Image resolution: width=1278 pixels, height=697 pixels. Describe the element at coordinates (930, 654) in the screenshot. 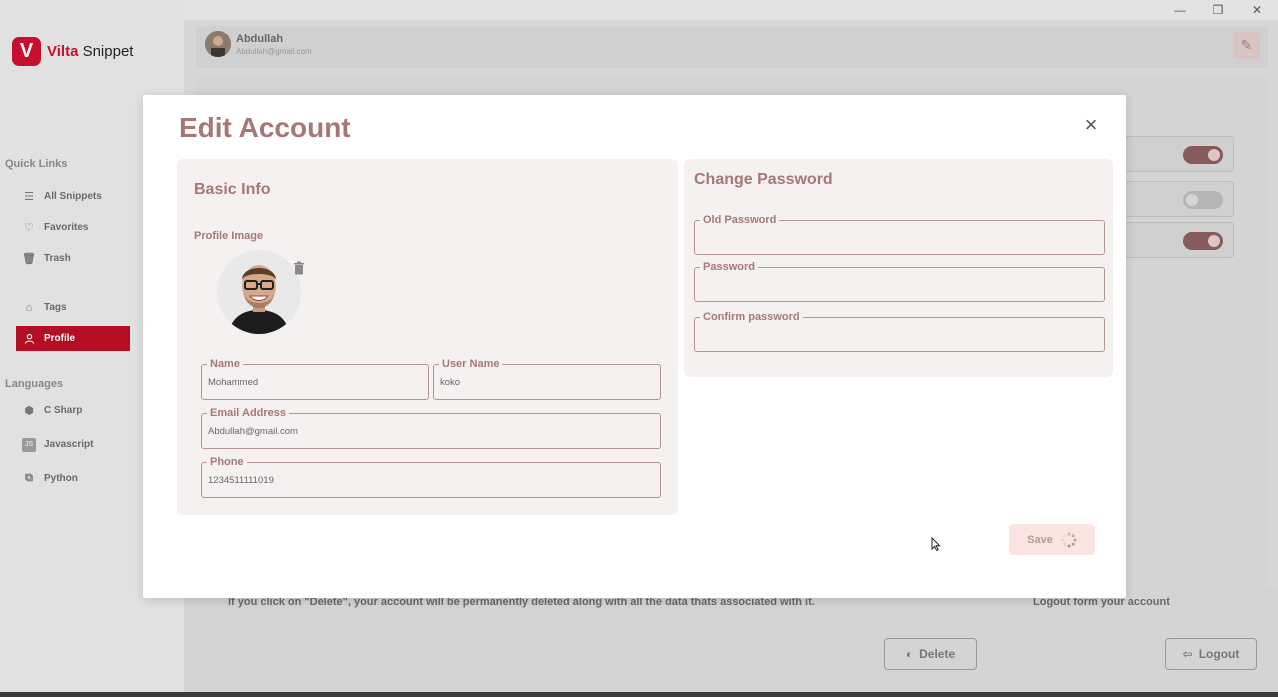

I see `delete-button: ◐ Delete` at that location.